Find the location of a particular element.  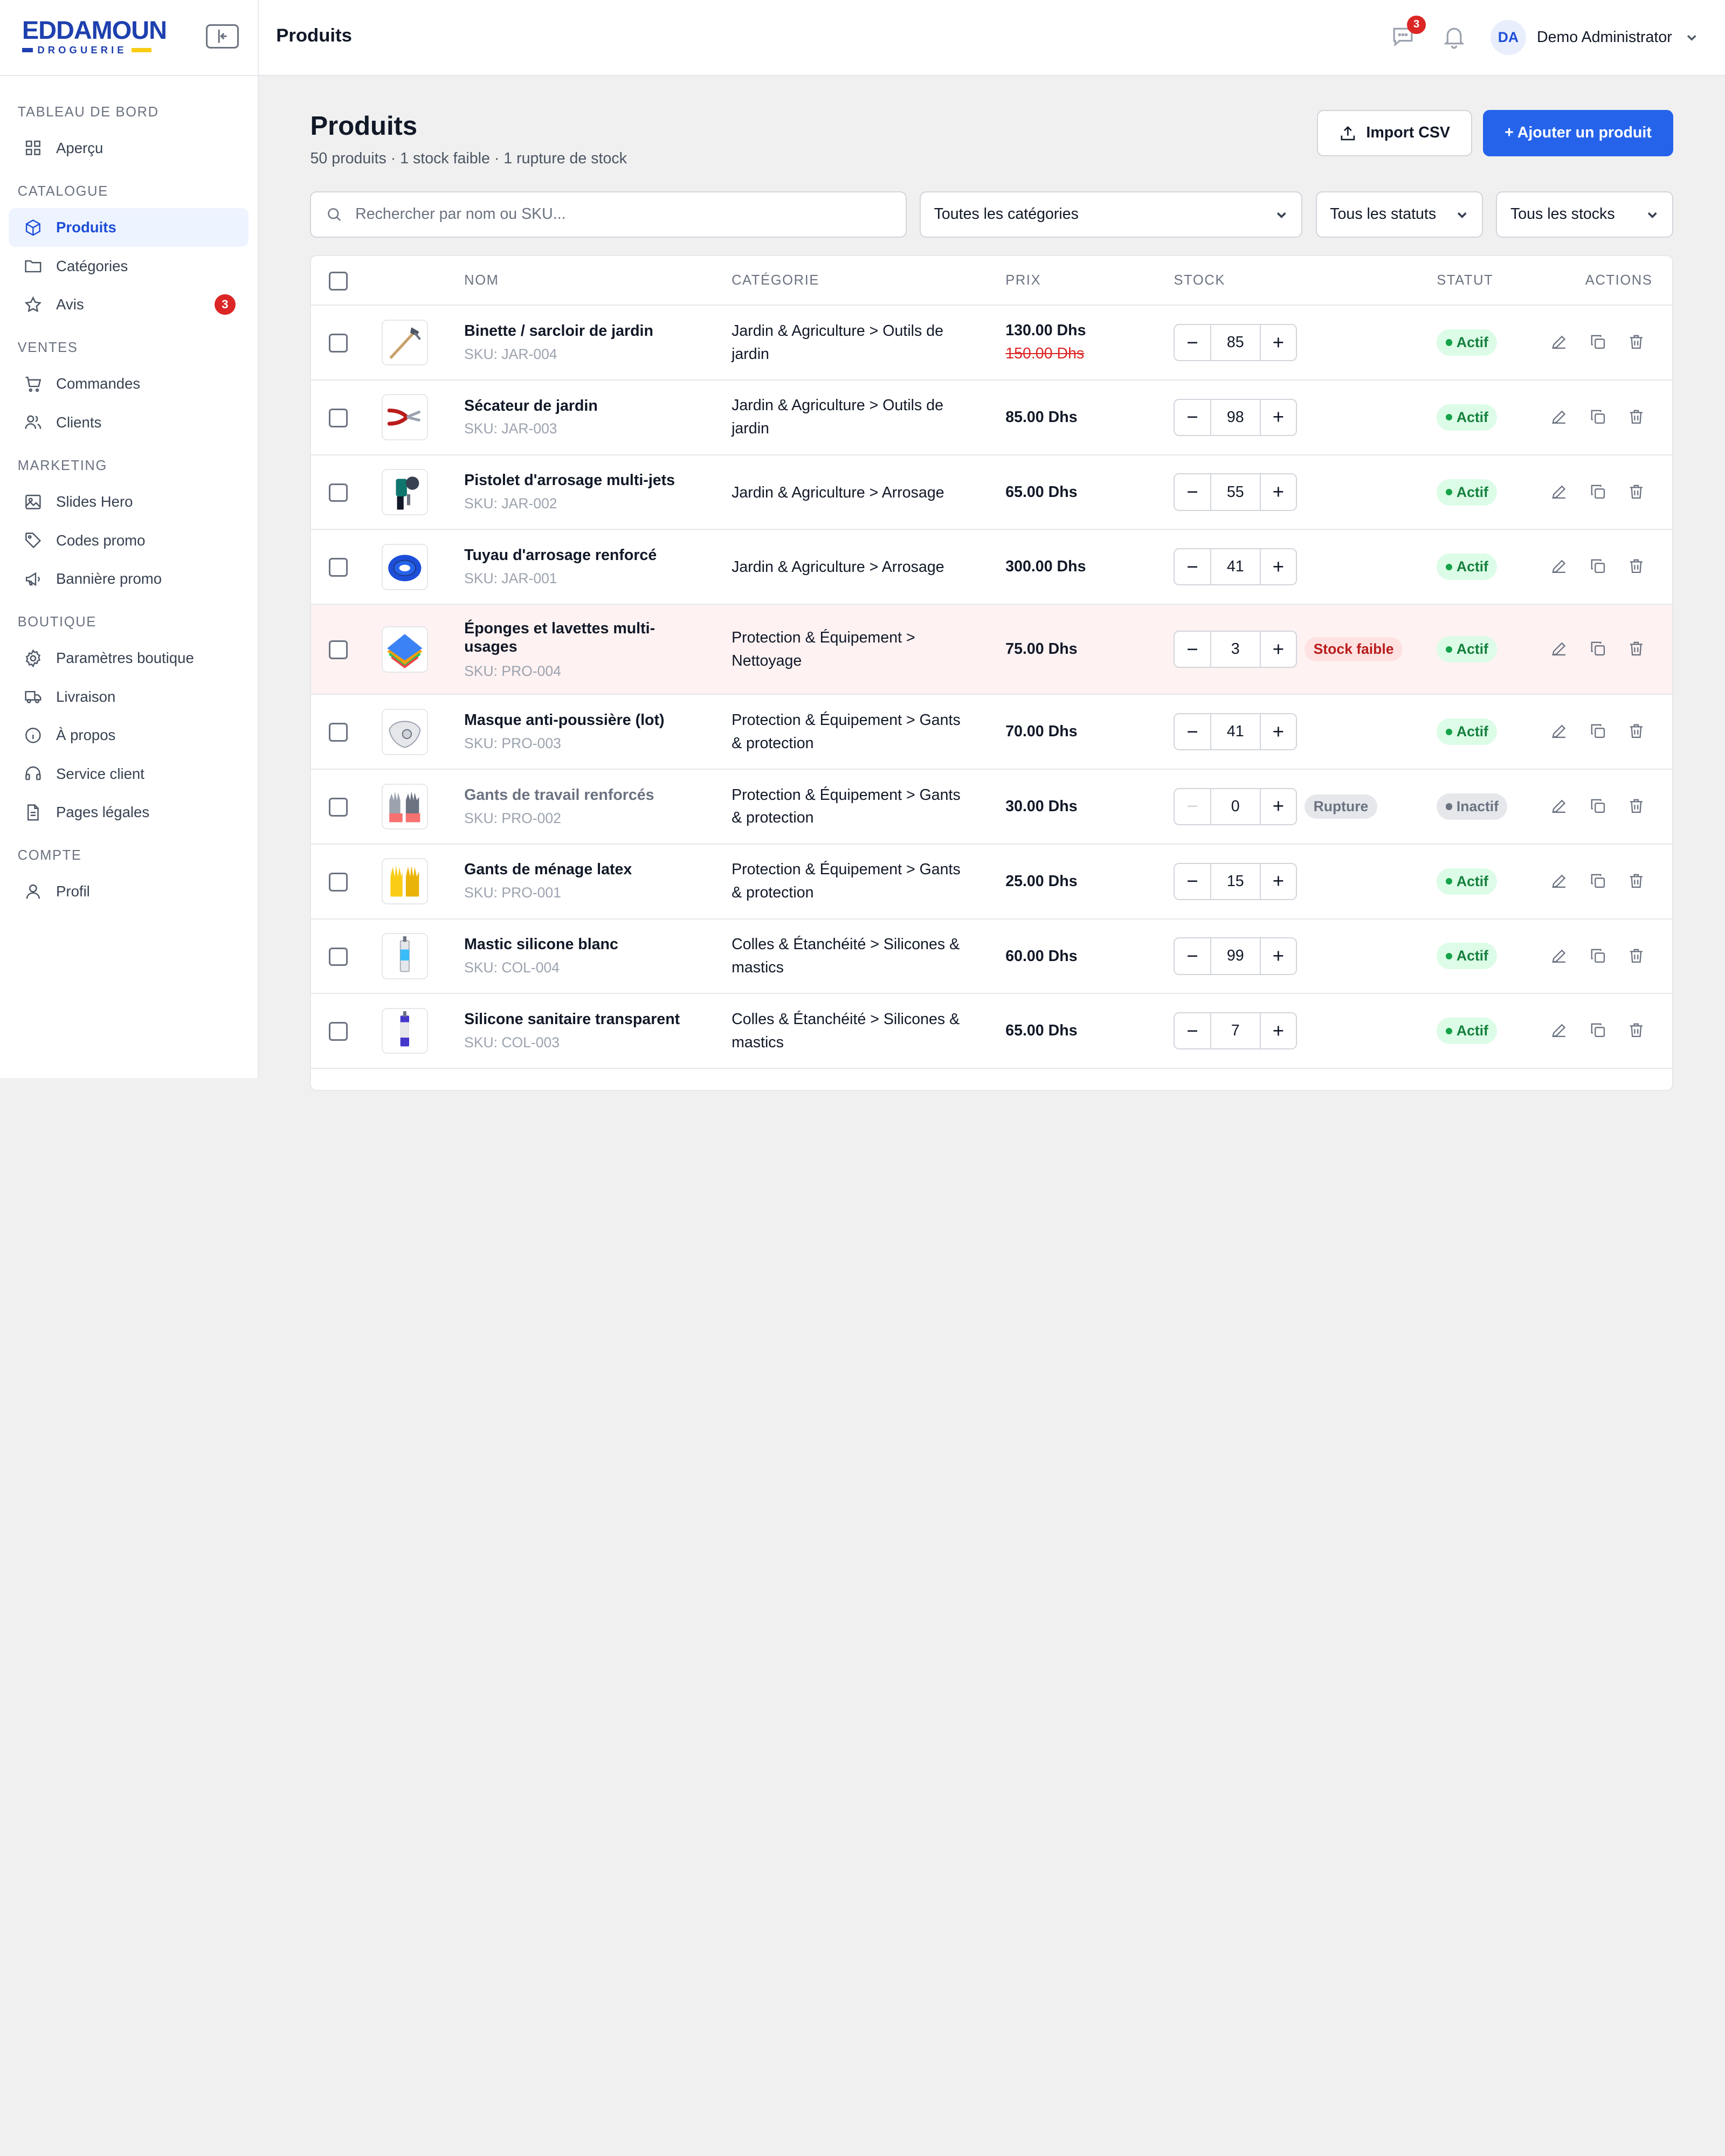

notifications-button is located at coordinates (1455, 37).